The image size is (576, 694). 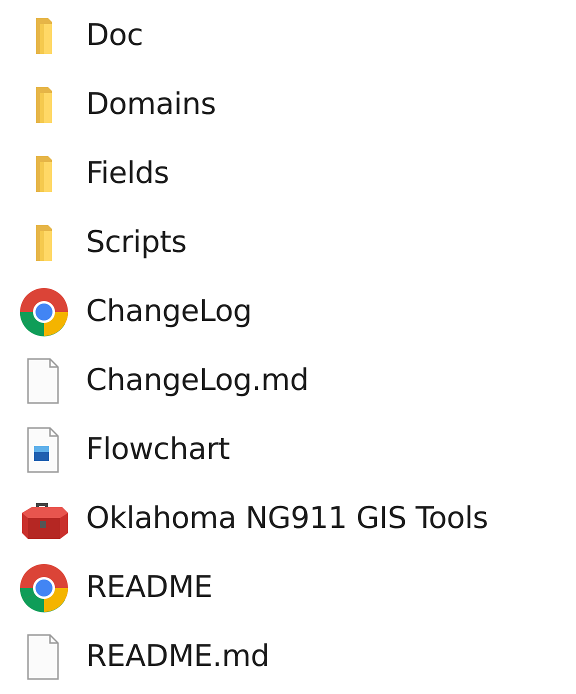 What do you see at coordinates (151, 104) in the screenshot?
I see `file-name: Domains` at bounding box center [151, 104].